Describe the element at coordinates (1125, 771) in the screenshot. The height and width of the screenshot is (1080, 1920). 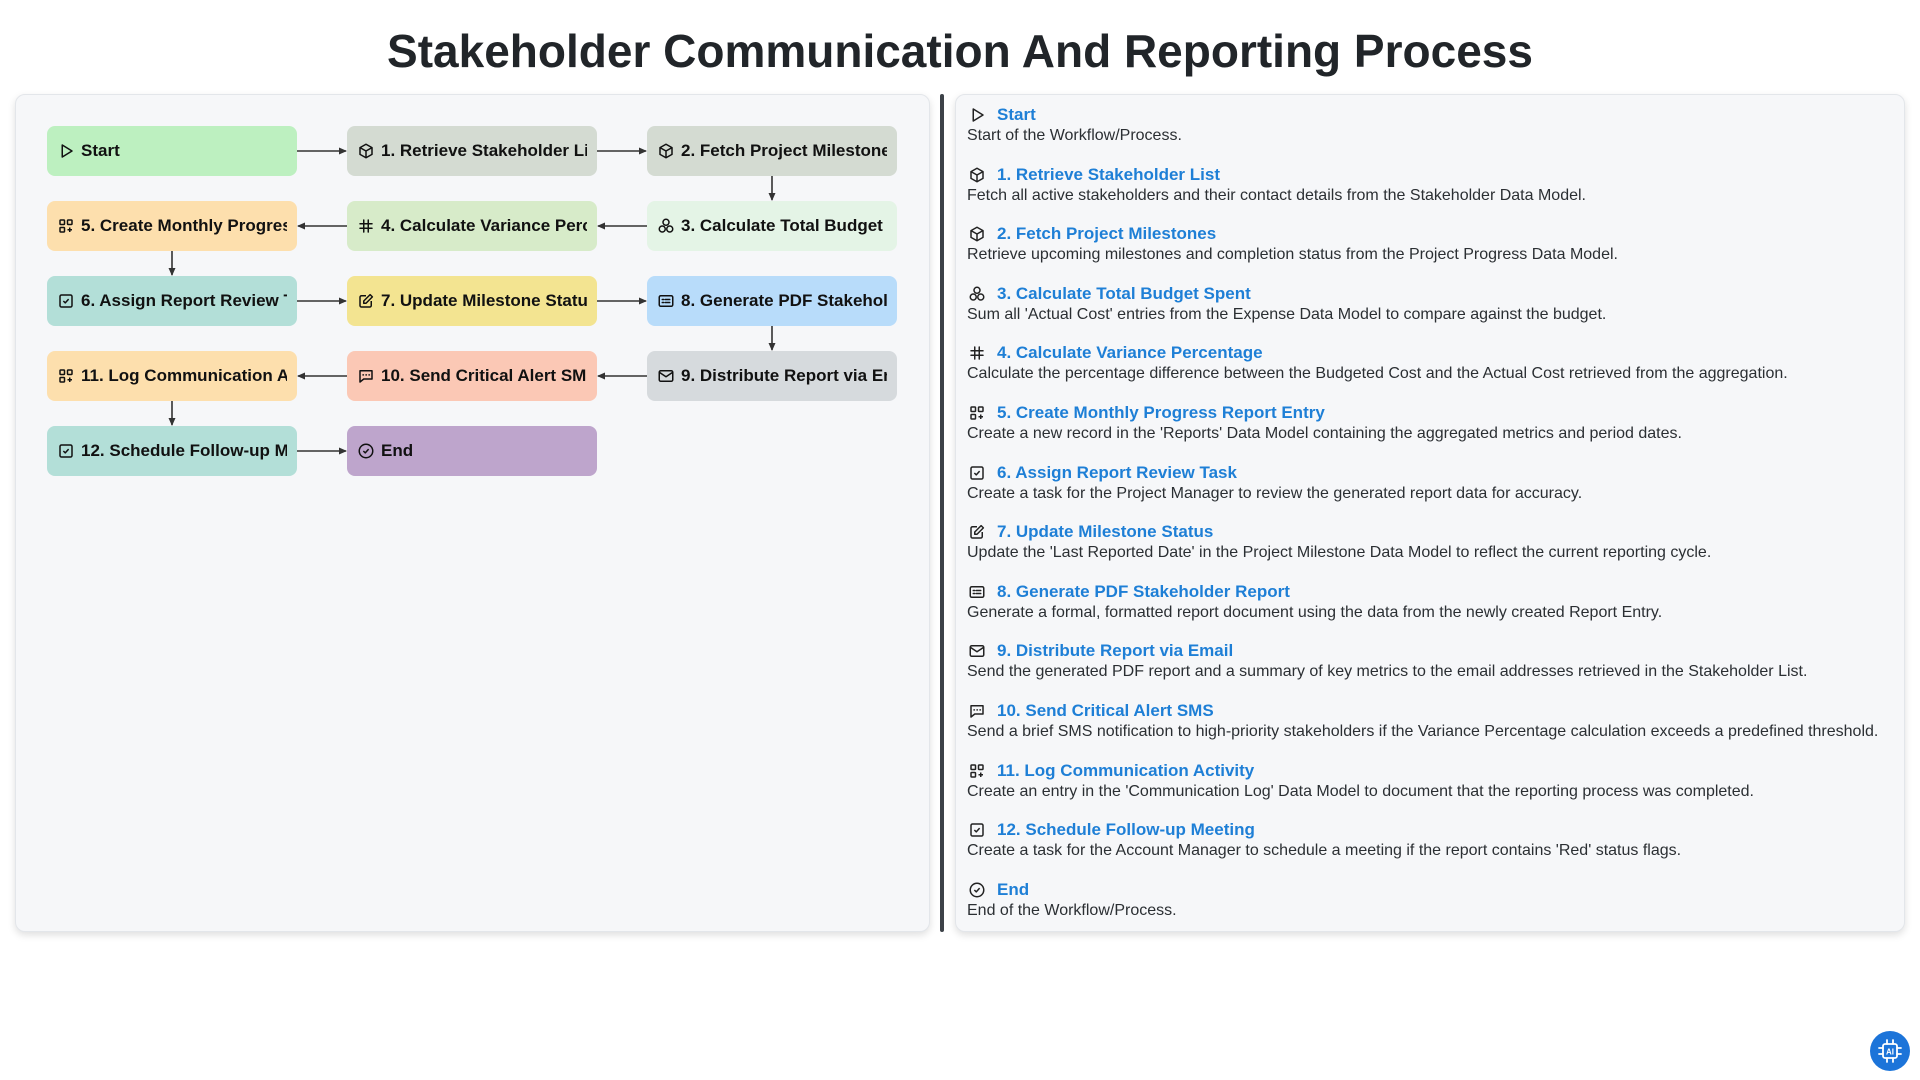
I see `step-title-link: 11. Log Communication Activity` at that location.